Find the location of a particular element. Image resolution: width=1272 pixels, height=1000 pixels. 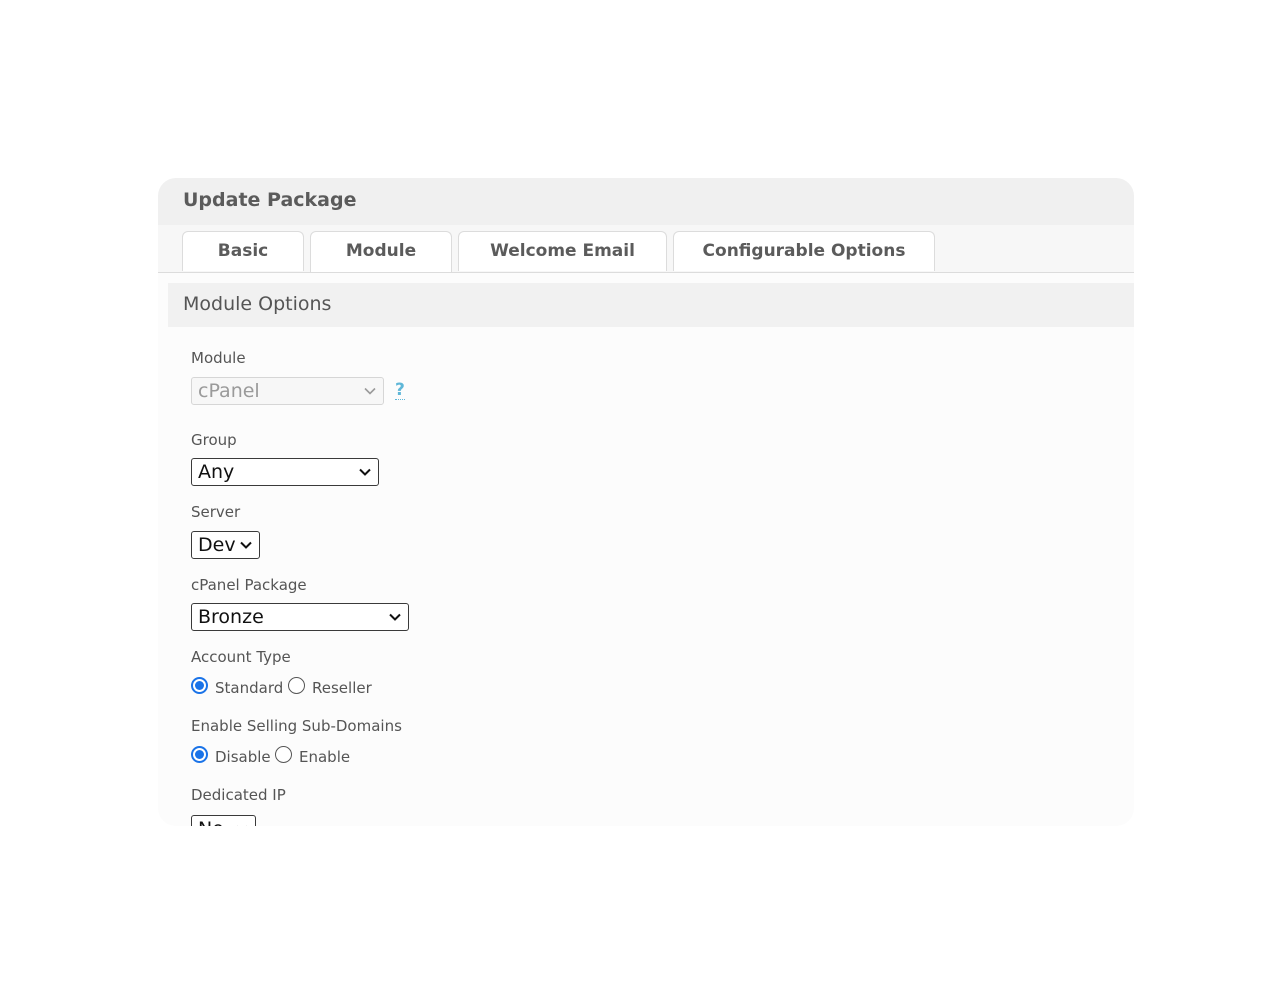

tab-basic: Basic is located at coordinates (243, 251).